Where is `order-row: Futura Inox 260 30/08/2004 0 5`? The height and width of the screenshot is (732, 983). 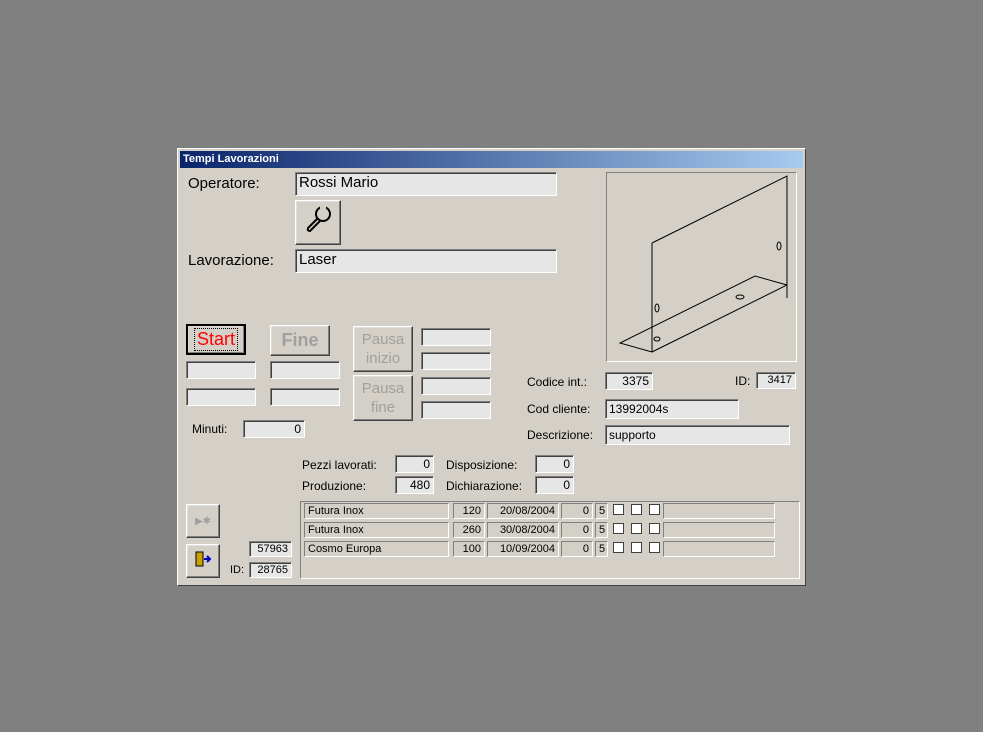 order-row: Futura Inox 260 30/08/2004 0 5 is located at coordinates (550, 531).